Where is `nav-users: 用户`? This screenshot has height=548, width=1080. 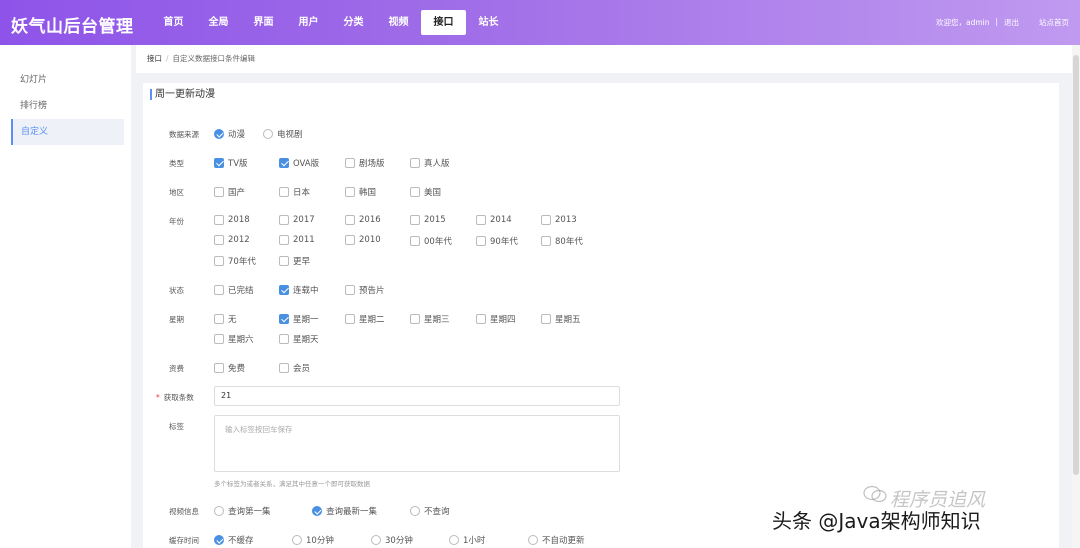 nav-users: 用户 is located at coordinates (308, 22).